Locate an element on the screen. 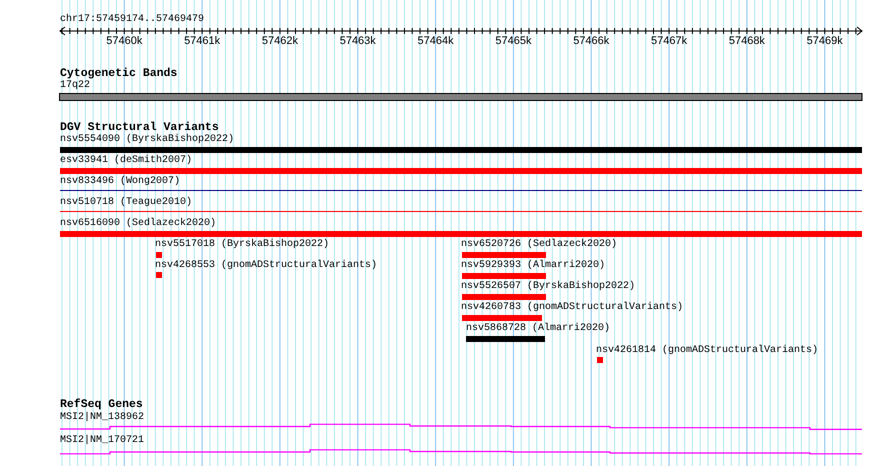 The height and width of the screenshot is (466, 890). feature-label: nsv6520726 (Sedlazeck2020) is located at coordinates (539, 245).